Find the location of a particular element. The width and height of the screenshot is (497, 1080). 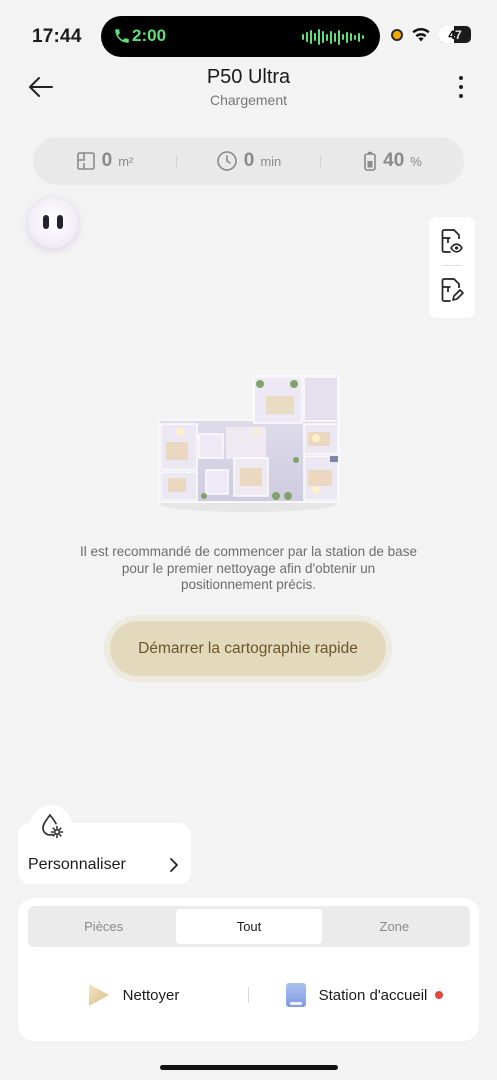

device-status: Chargement is located at coordinates (248, 100).